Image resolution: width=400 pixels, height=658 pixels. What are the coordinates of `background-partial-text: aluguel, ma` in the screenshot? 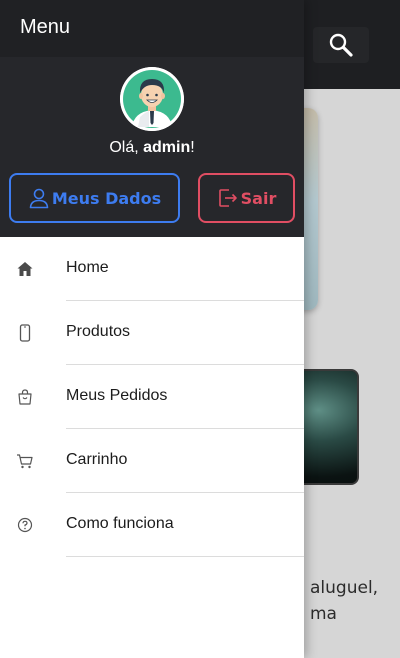 It's located at (344, 601).